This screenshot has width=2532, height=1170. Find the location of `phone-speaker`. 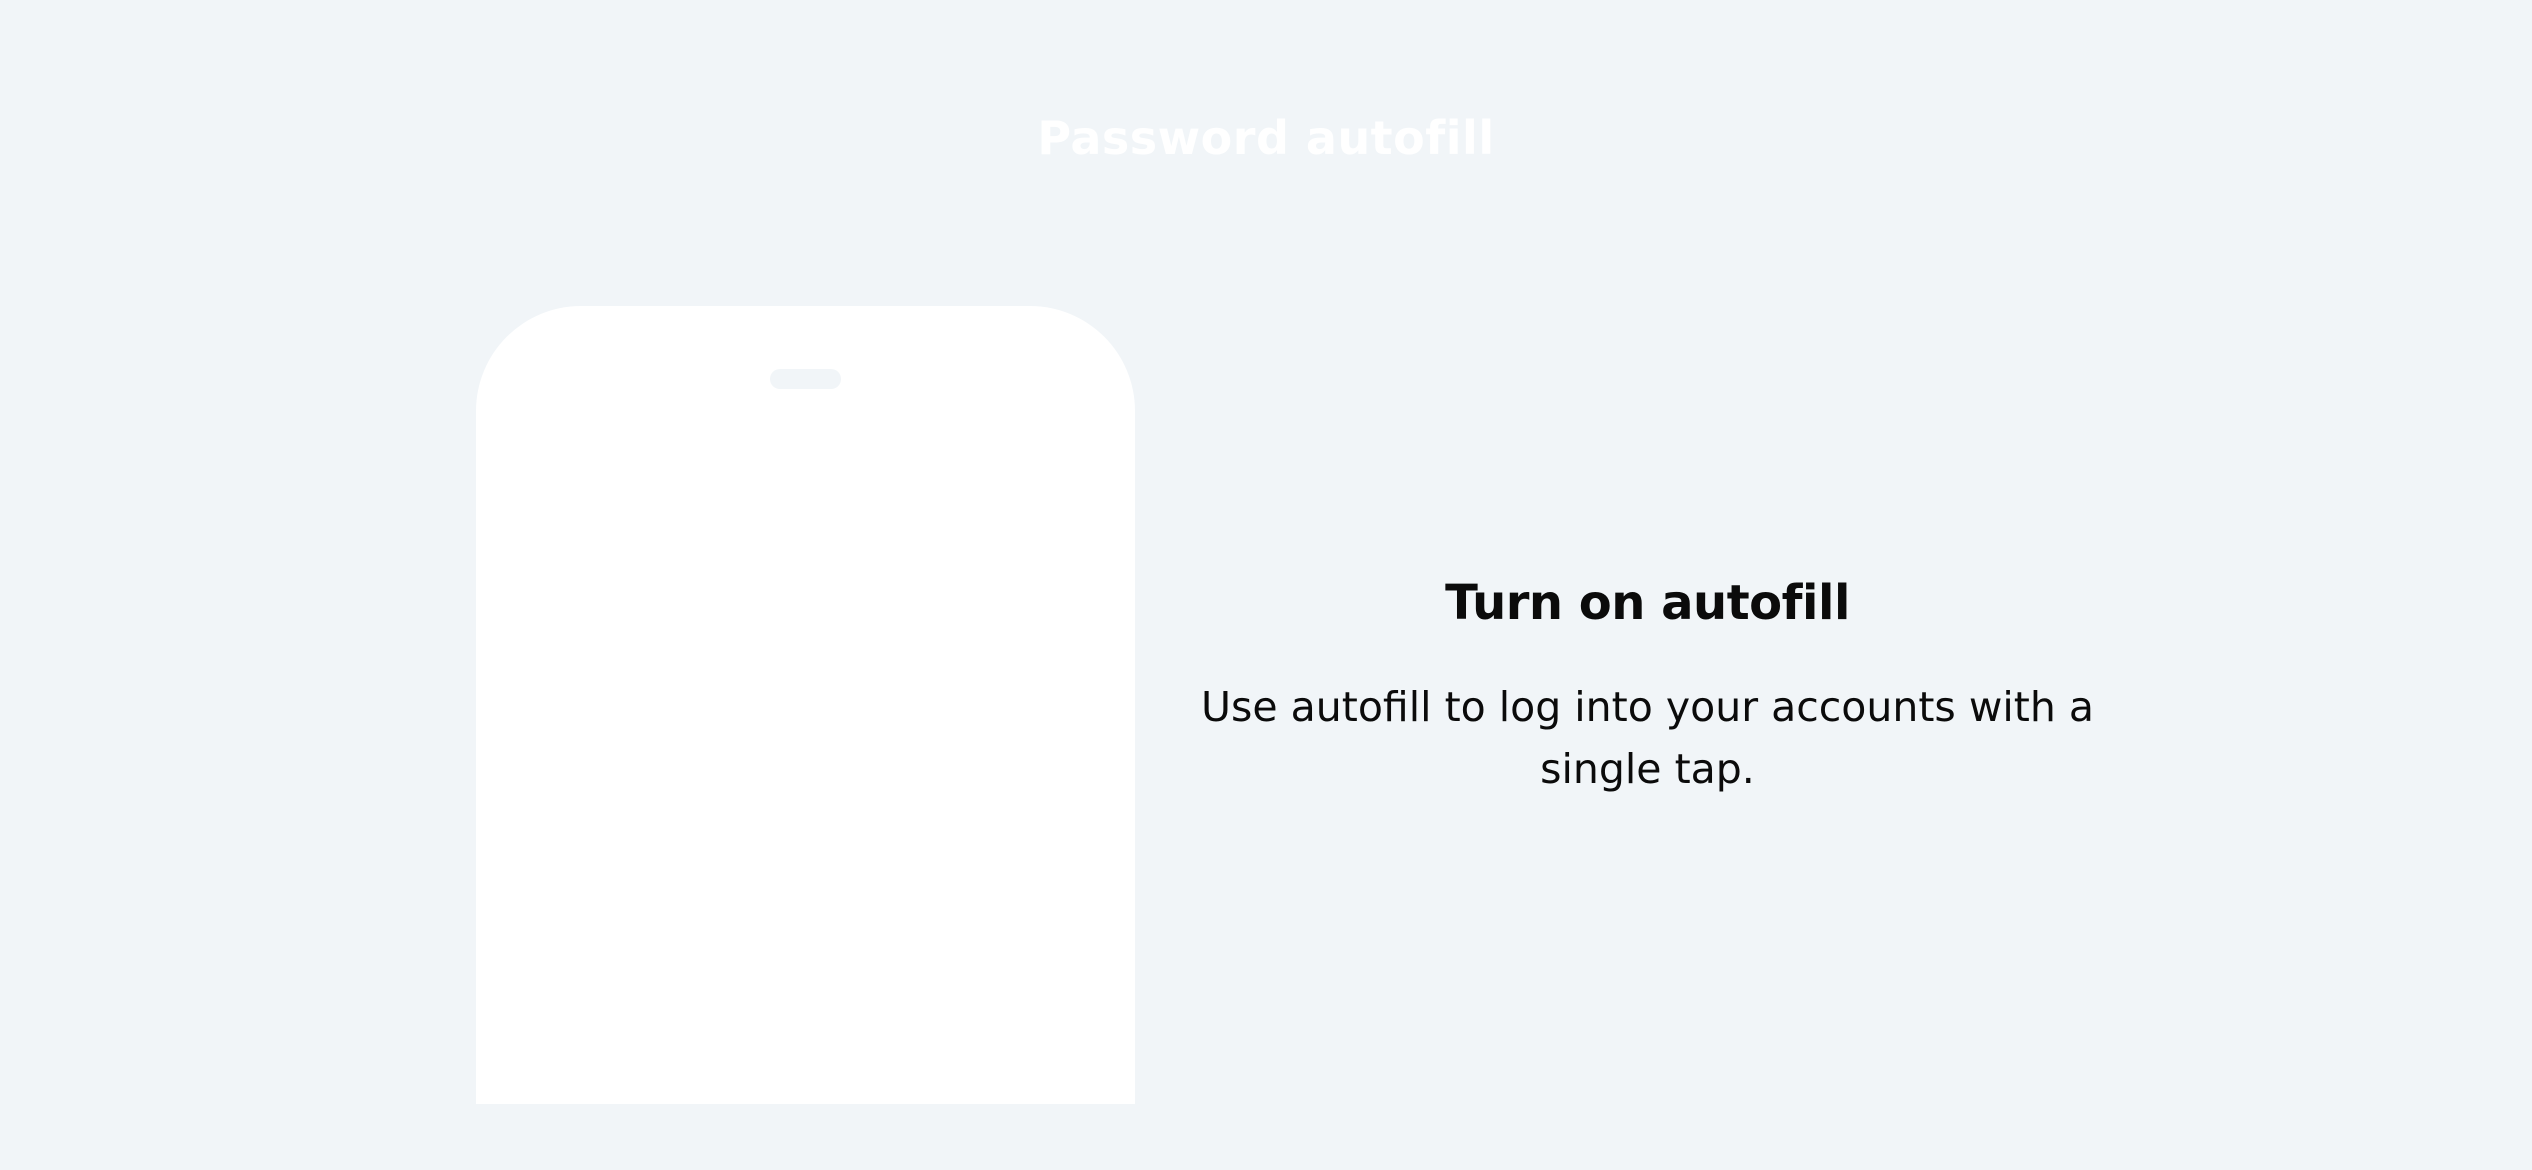

phone-speaker is located at coordinates (805, 379).